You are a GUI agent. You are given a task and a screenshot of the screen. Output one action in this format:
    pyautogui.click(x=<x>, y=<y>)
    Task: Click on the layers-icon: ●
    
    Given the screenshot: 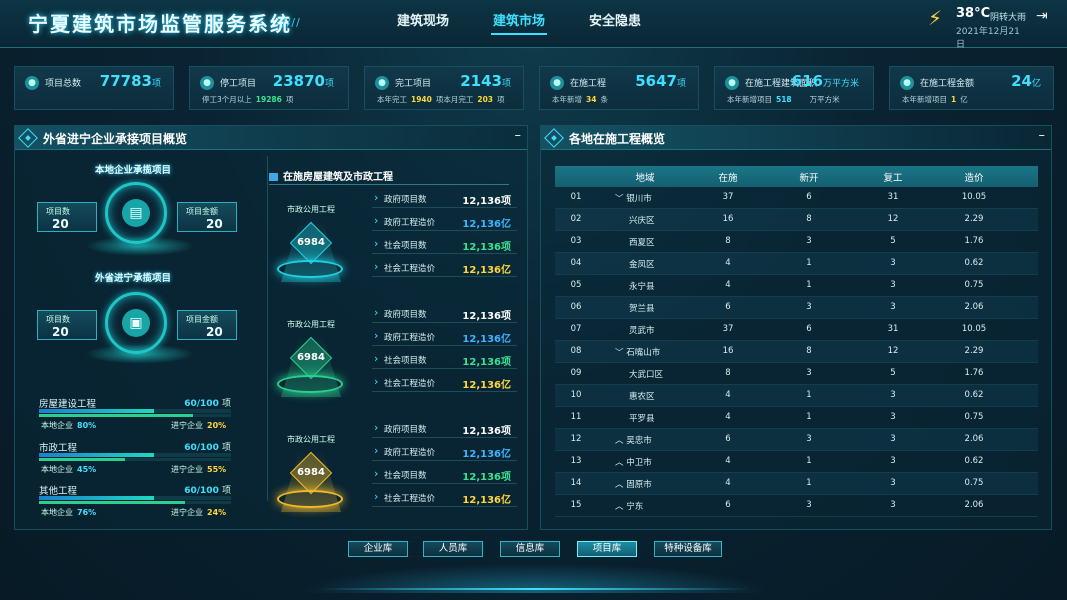 What is the action you would take?
    pyautogui.click(x=32, y=83)
    